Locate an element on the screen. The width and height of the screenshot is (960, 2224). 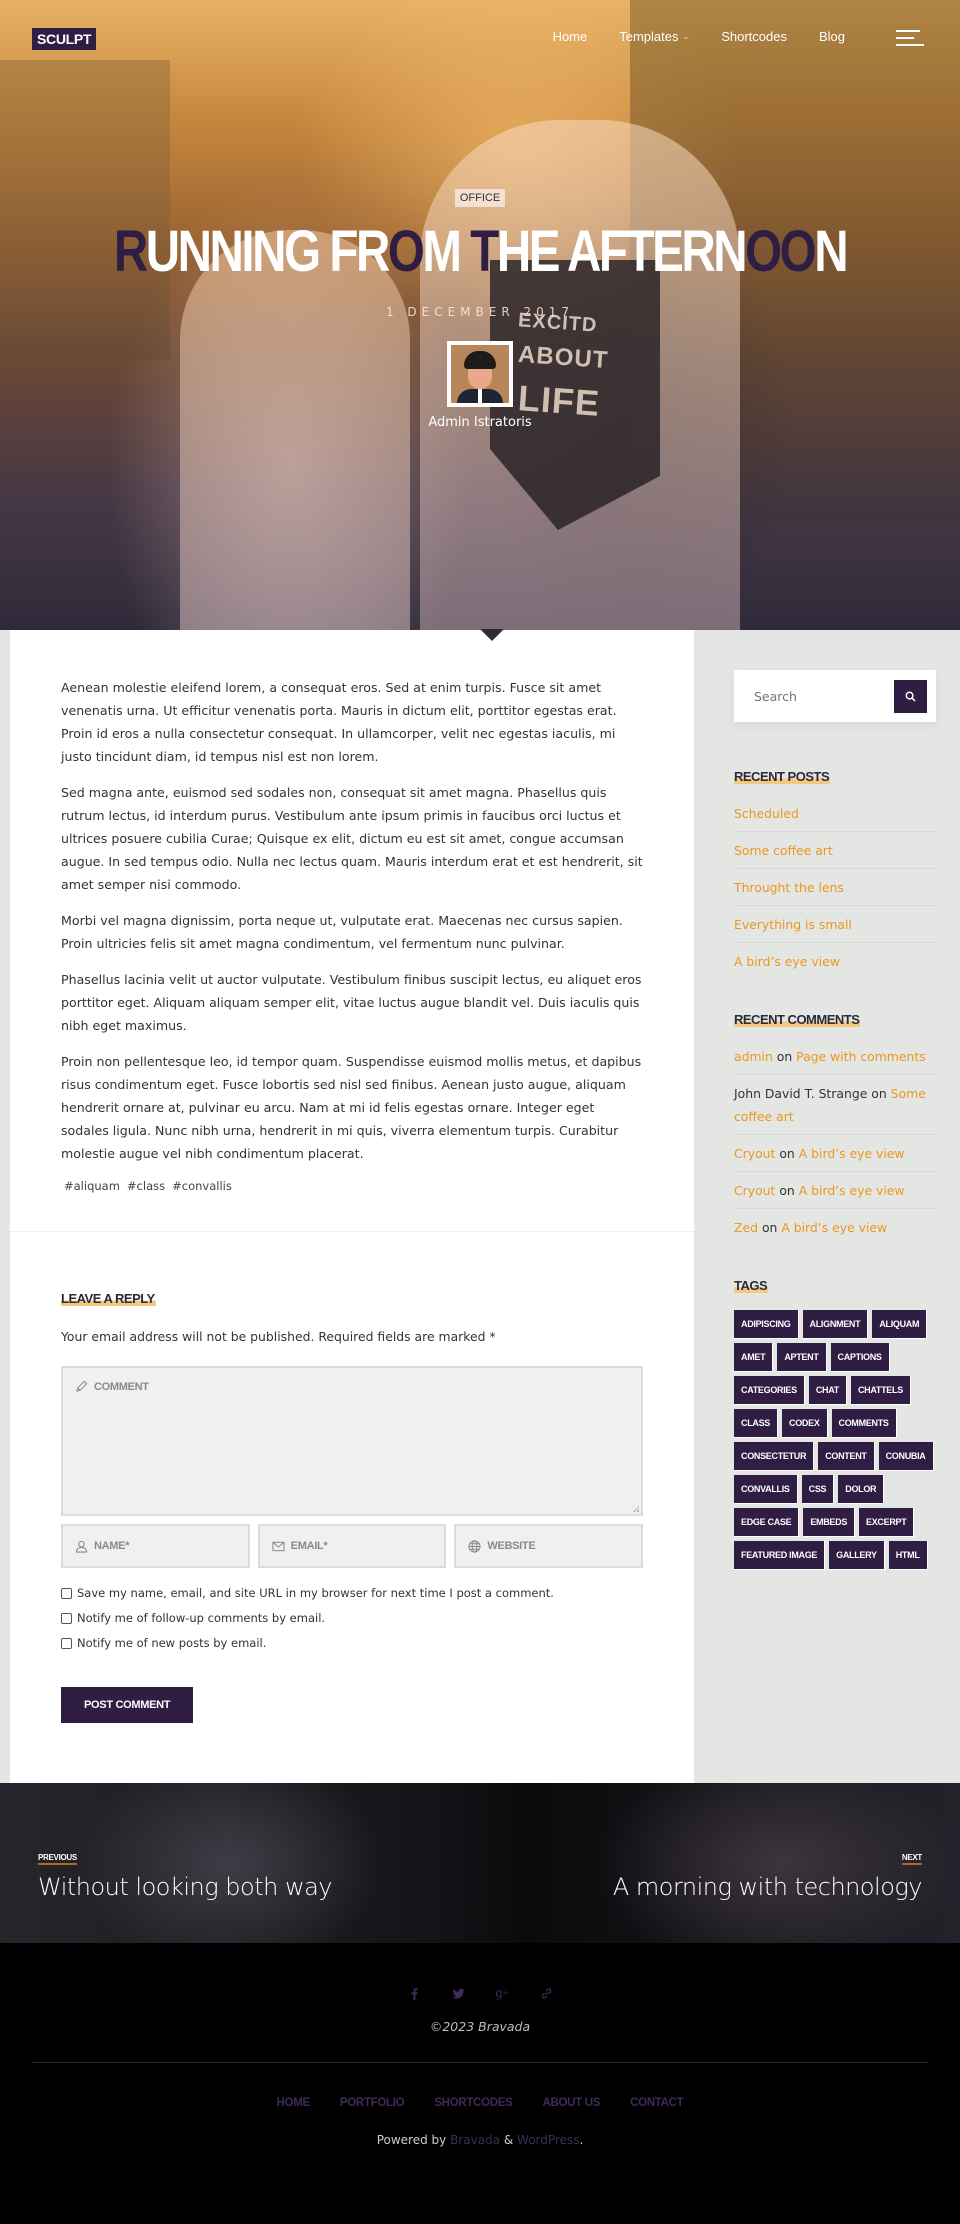
notify-posts-checkbox: Notify me of new posts by email. is located at coordinates (352, 1643).